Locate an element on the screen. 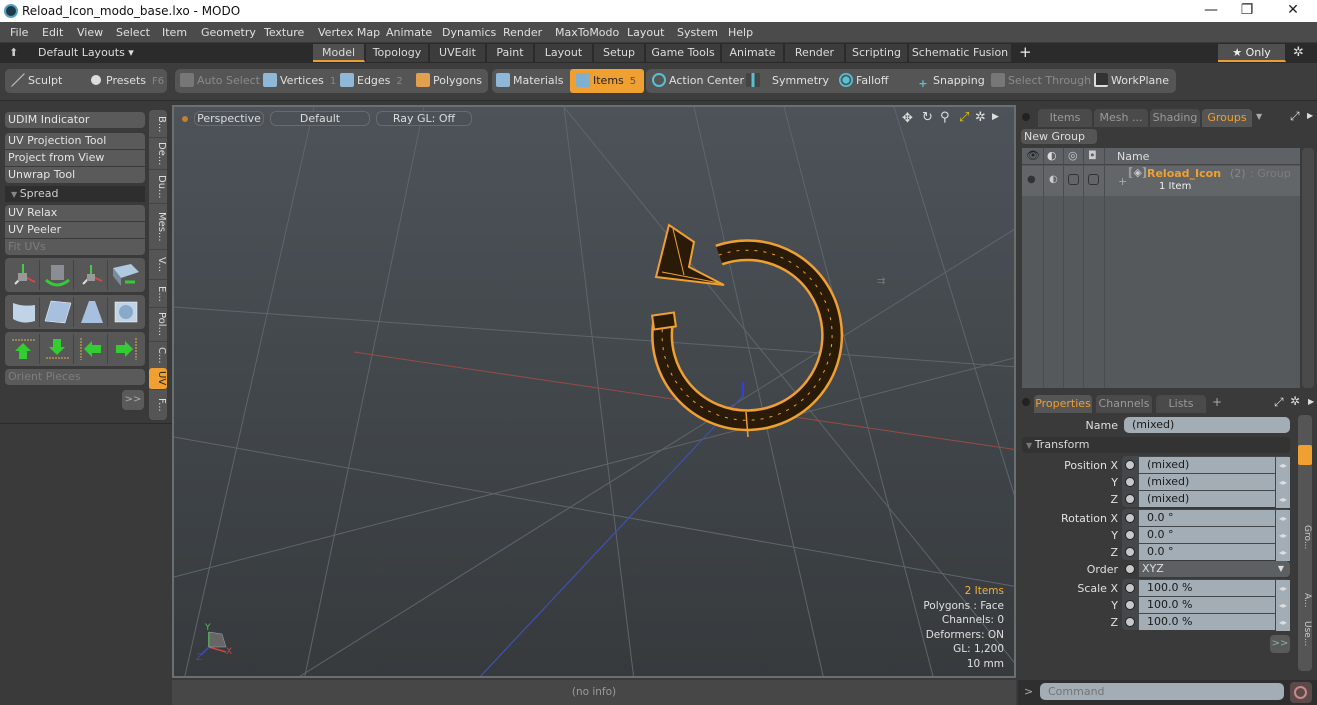 Image resolution: width=1317 pixels, height=705 pixels. rotation-stepper-column: ◂▸ ◂▸ ◂▸ is located at coordinates (1283, 535).